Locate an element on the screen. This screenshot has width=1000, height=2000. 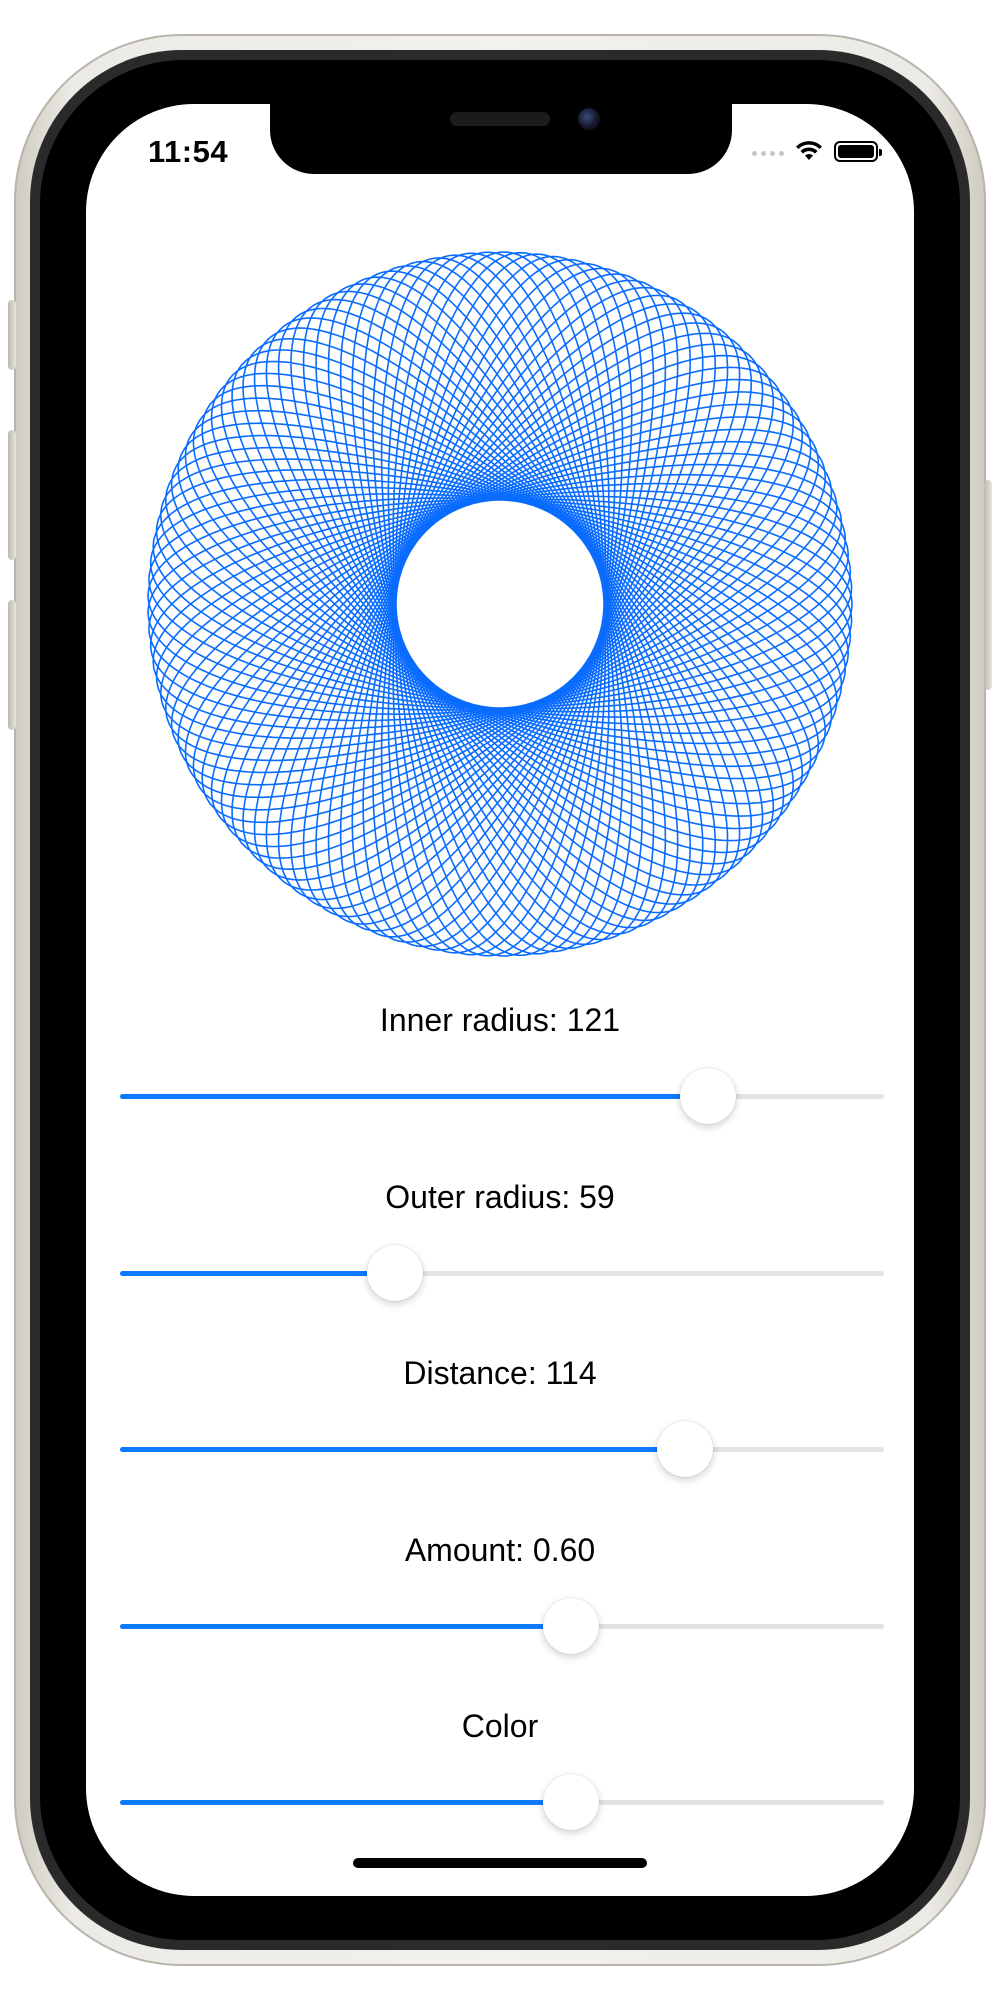
battery-icon is located at coordinates (858, 151).